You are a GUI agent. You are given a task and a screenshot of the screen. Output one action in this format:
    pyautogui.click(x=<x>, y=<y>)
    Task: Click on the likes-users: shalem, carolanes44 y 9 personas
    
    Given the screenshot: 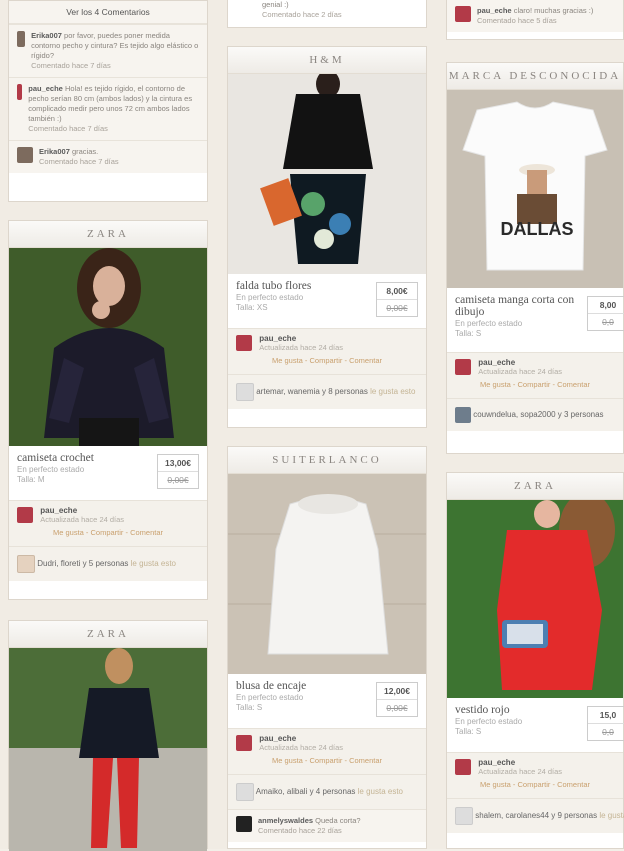 What is the action you would take?
    pyautogui.click(x=536, y=815)
    